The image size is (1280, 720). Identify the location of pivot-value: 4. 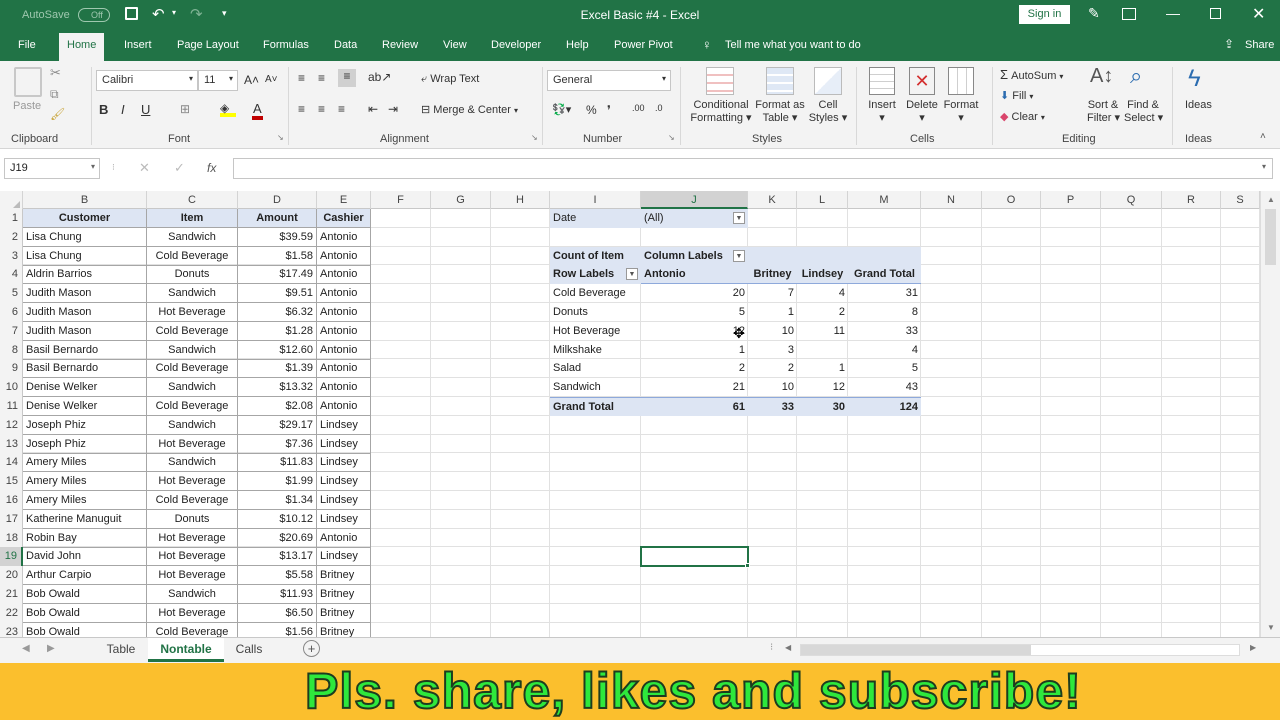
(884, 350).